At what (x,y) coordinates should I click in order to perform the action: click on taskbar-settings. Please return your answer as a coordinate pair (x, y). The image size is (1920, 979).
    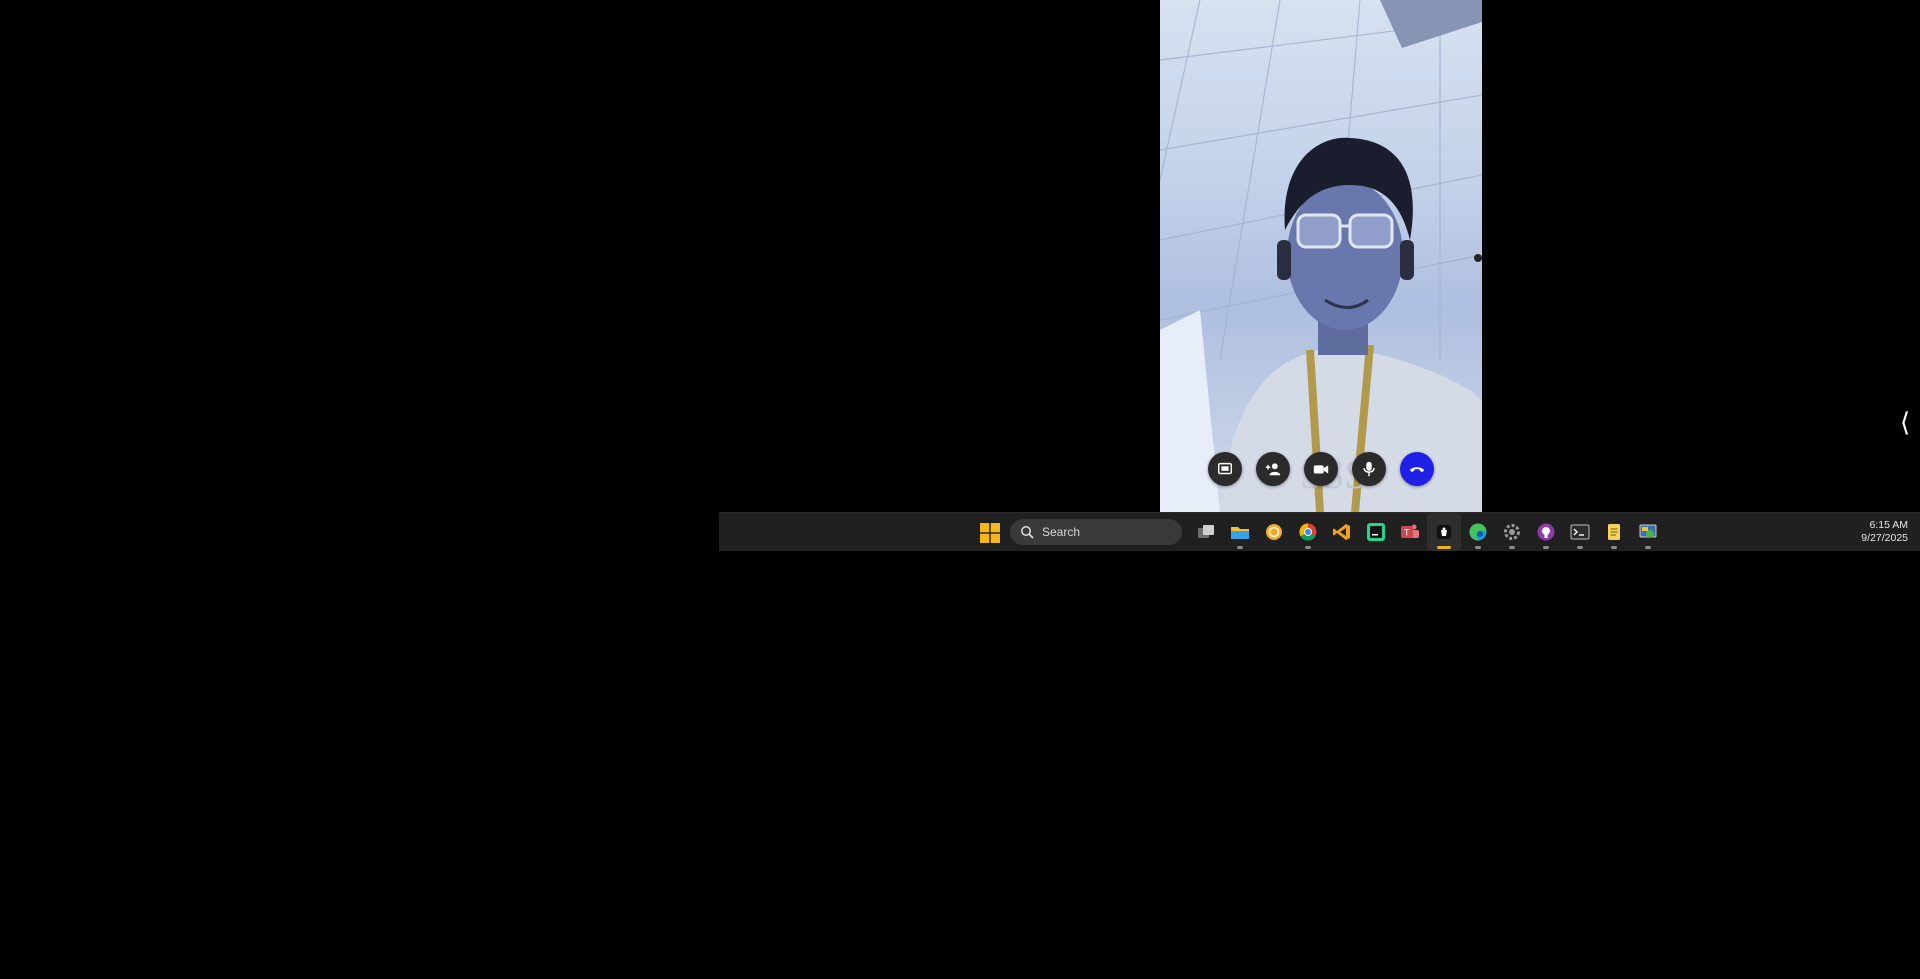
    Looking at the image, I should click on (1512, 532).